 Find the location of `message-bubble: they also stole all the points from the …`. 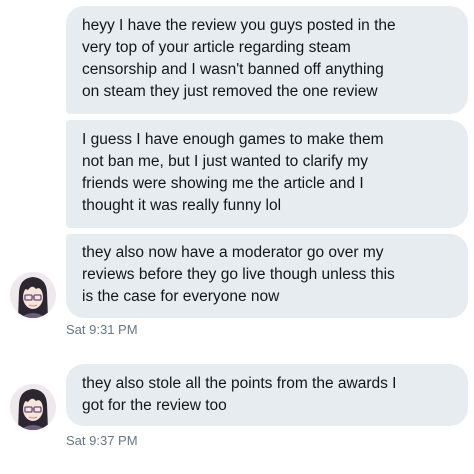

message-bubble: they also stole all the points from the … is located at coordinates (267, 395).